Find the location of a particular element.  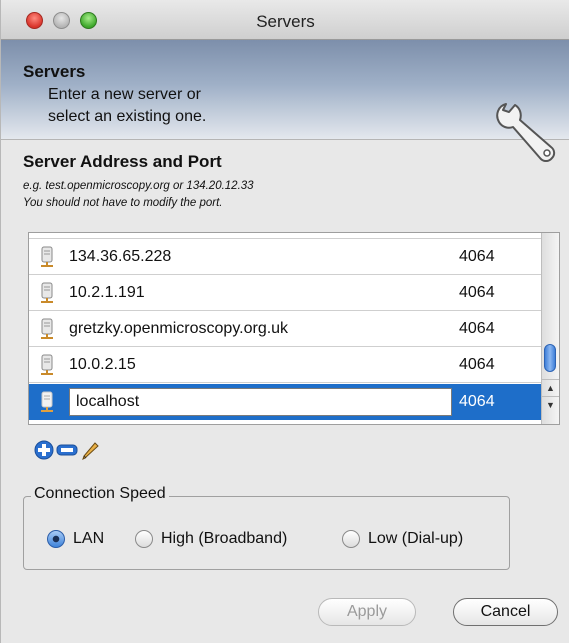

scroll-thumb is located at coordinates (550, 358).